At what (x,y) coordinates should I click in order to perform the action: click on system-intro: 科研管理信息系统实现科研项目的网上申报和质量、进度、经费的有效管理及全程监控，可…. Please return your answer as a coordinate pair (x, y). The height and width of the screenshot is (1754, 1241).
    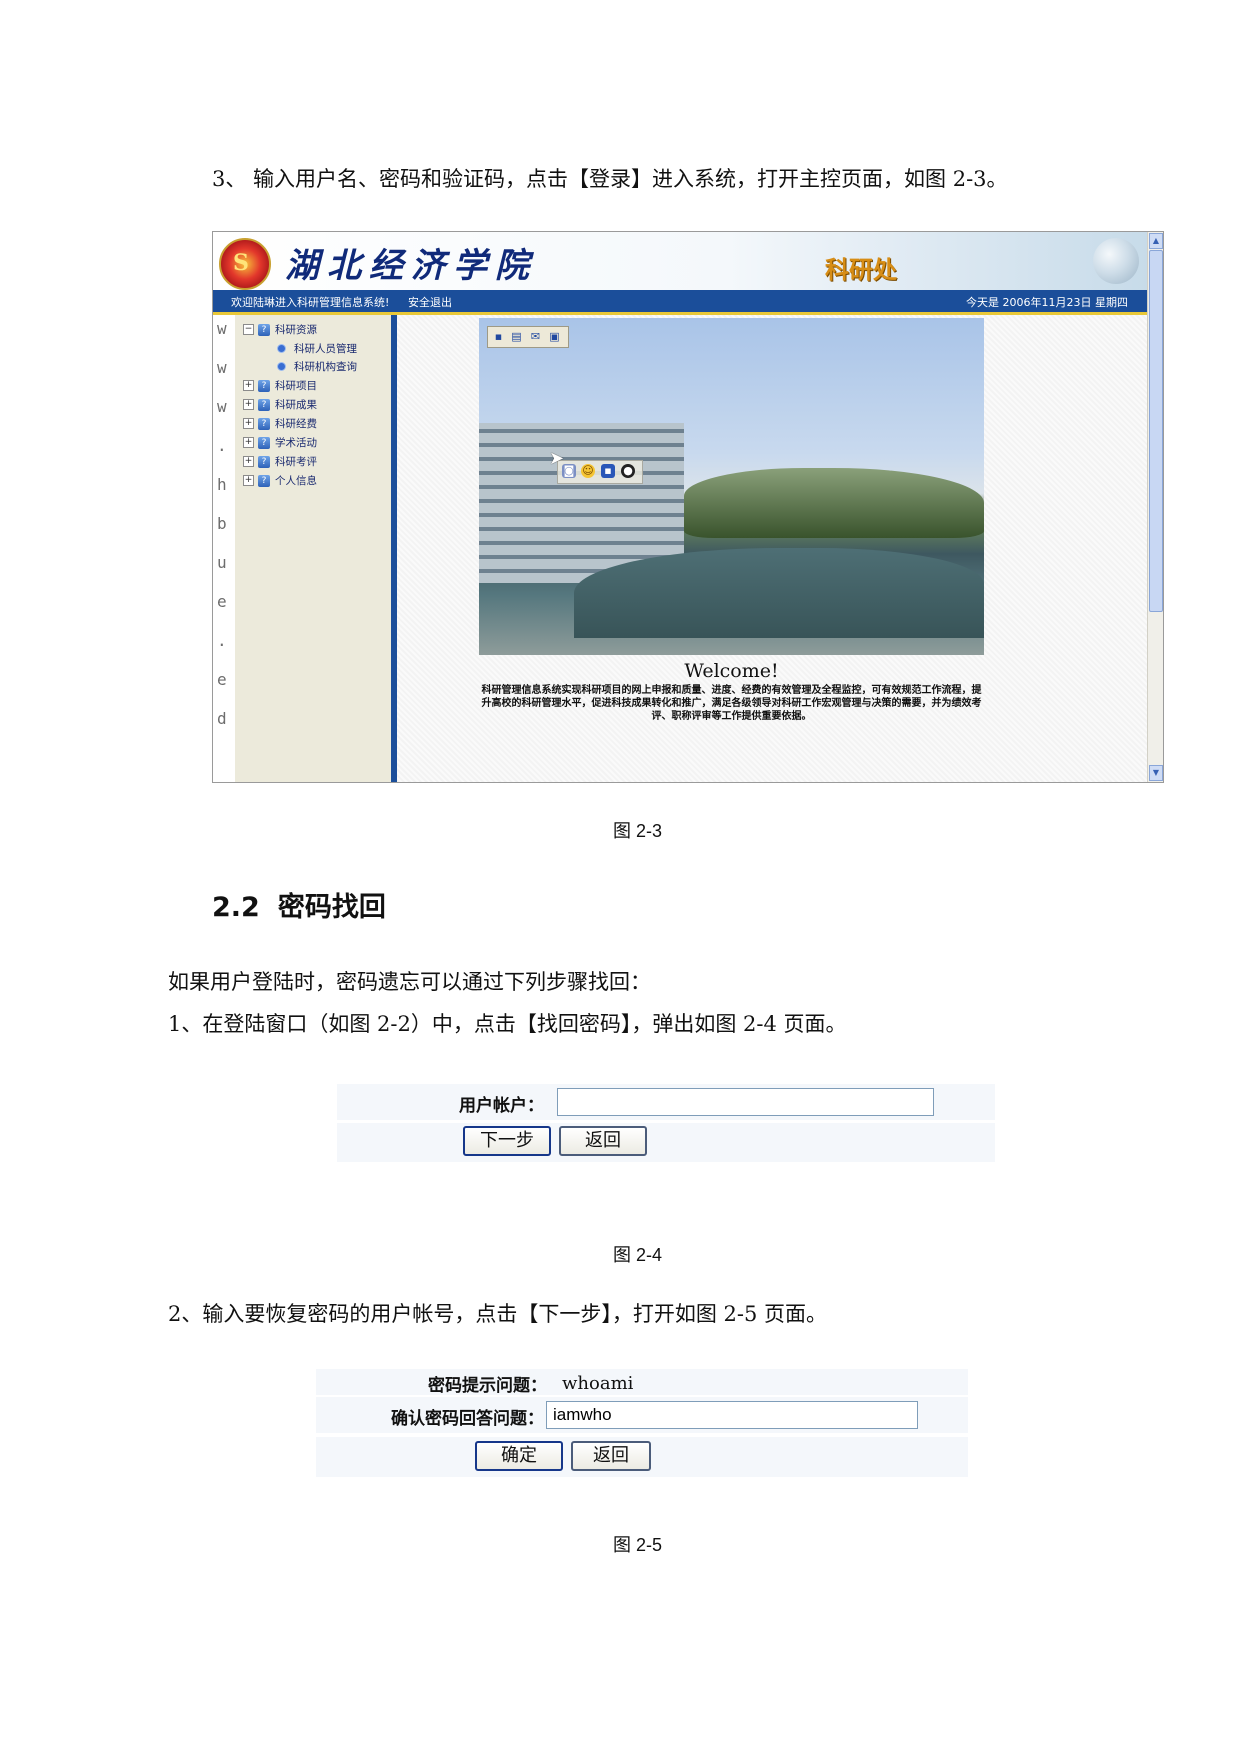
    Looking at the image, I should click on (731, 703).